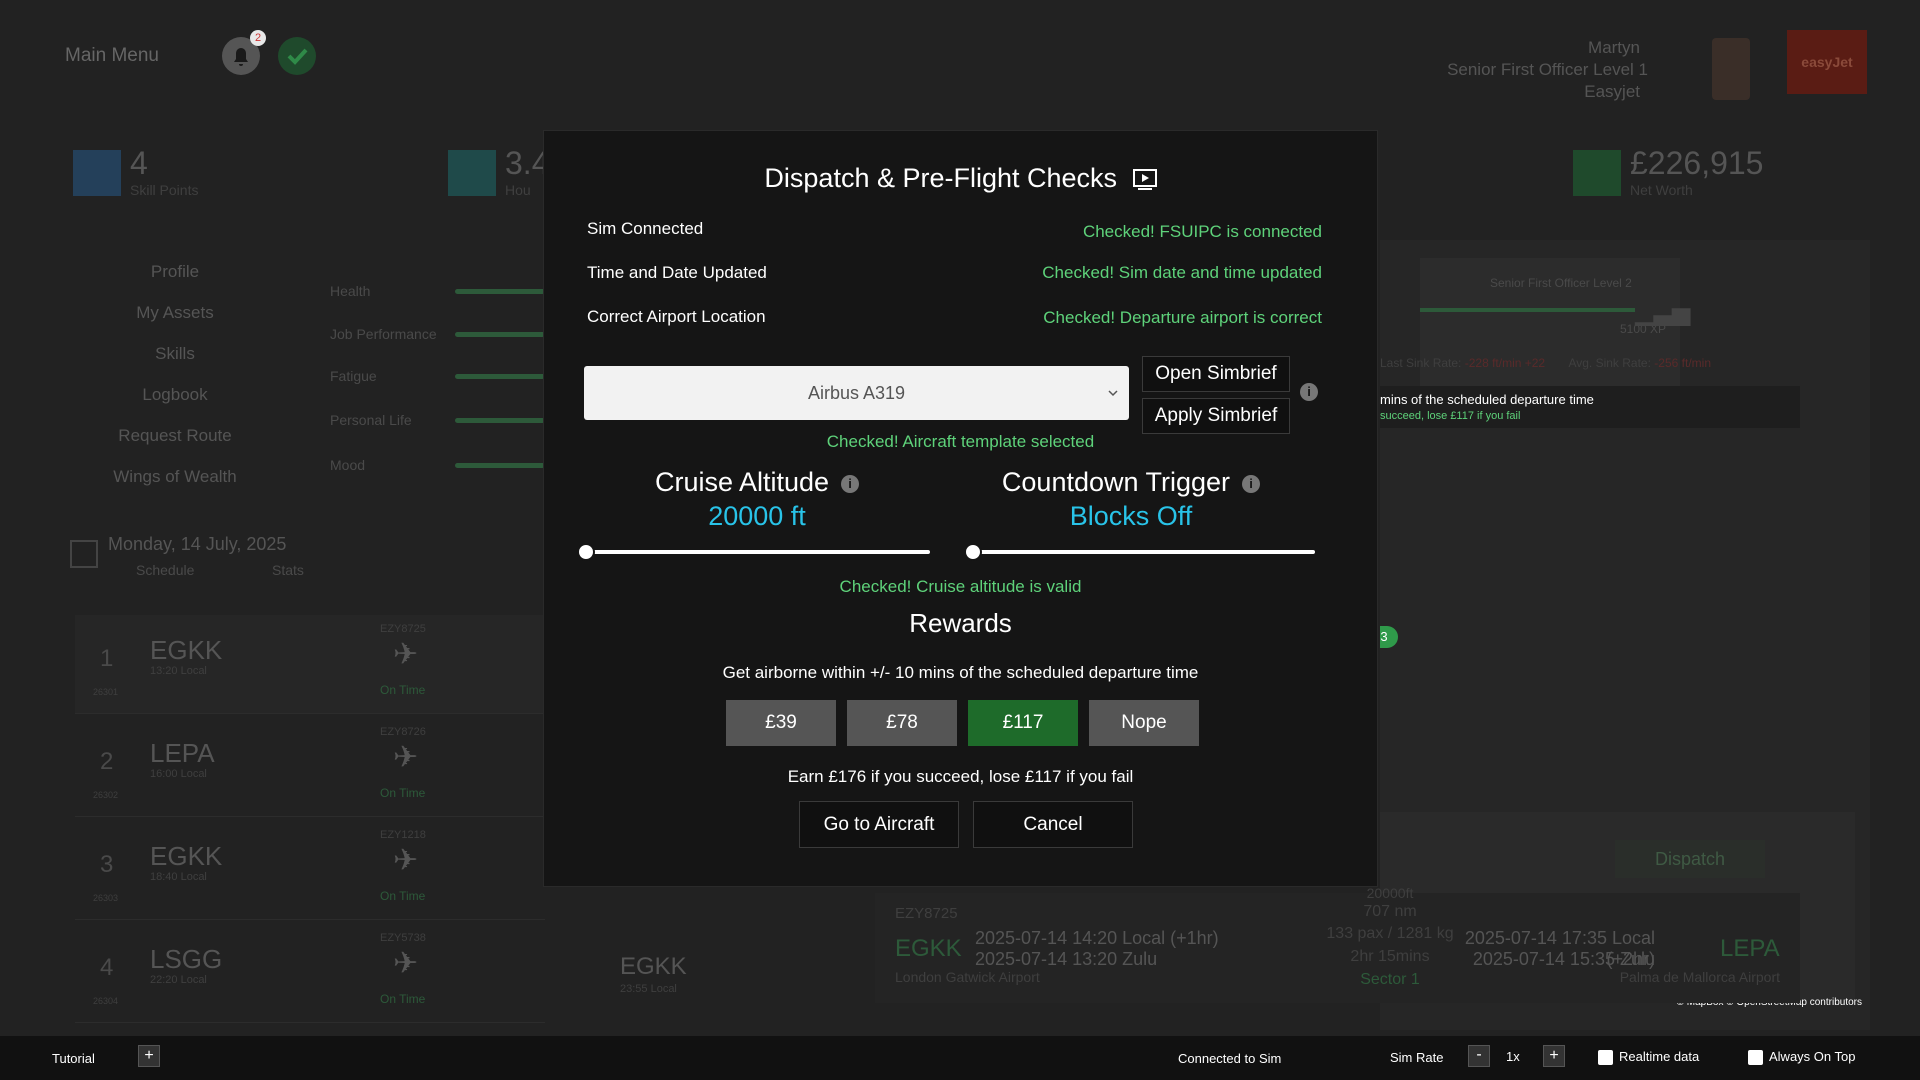 The image size is (1920, 1080). What do you see at coordinates (1661, 190) in the screenshot?
I see `net-worth-label: Net Worth` at bounding box center [1661, 190].